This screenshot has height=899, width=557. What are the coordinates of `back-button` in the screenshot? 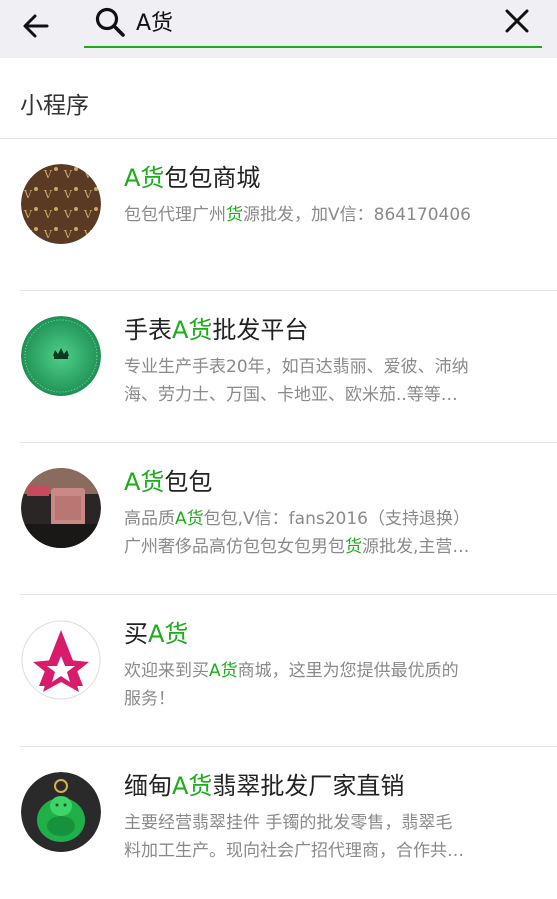 It's located at (36, 26).